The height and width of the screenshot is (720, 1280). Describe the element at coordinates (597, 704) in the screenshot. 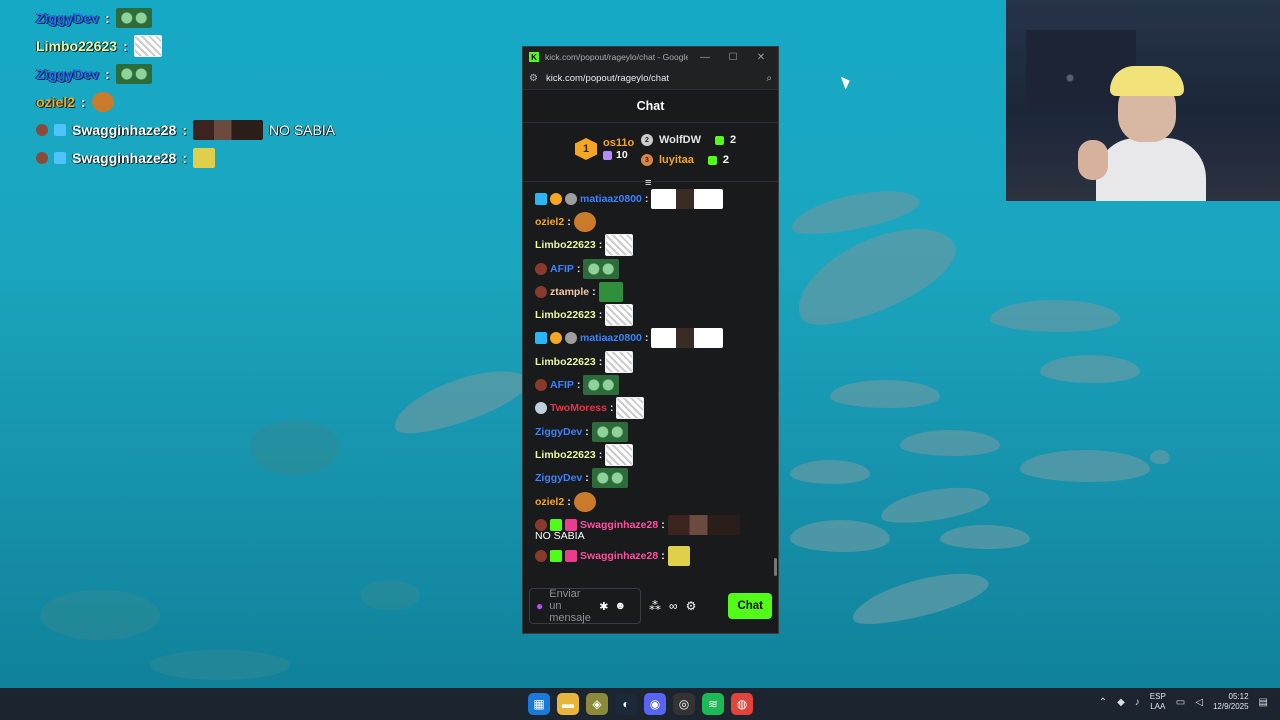

I see `game-app-icon: ◈` at that location.